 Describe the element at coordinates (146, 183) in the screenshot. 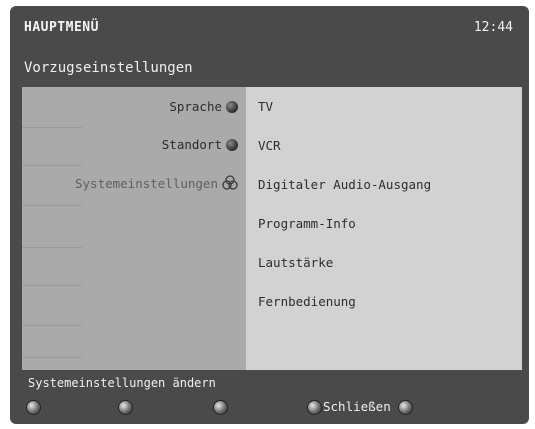

I see `menu-item-label: Systemeinstellungen` at that location.